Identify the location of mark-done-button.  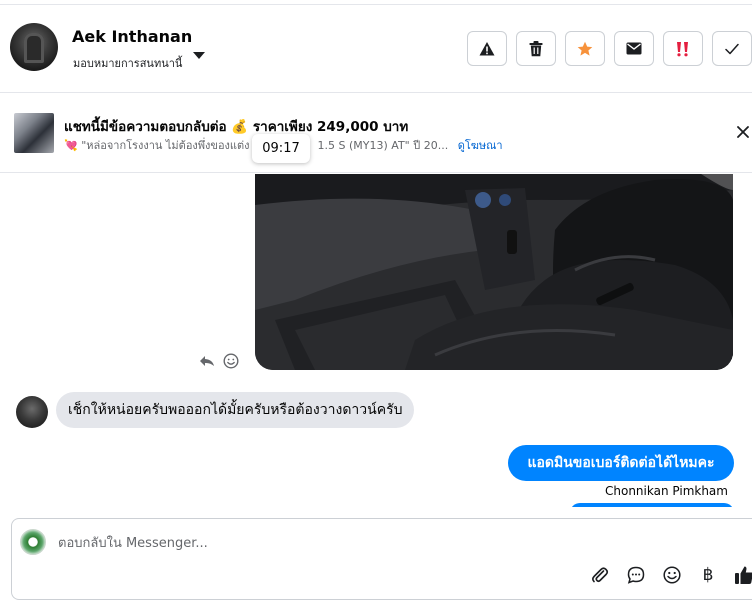
(732, 48).